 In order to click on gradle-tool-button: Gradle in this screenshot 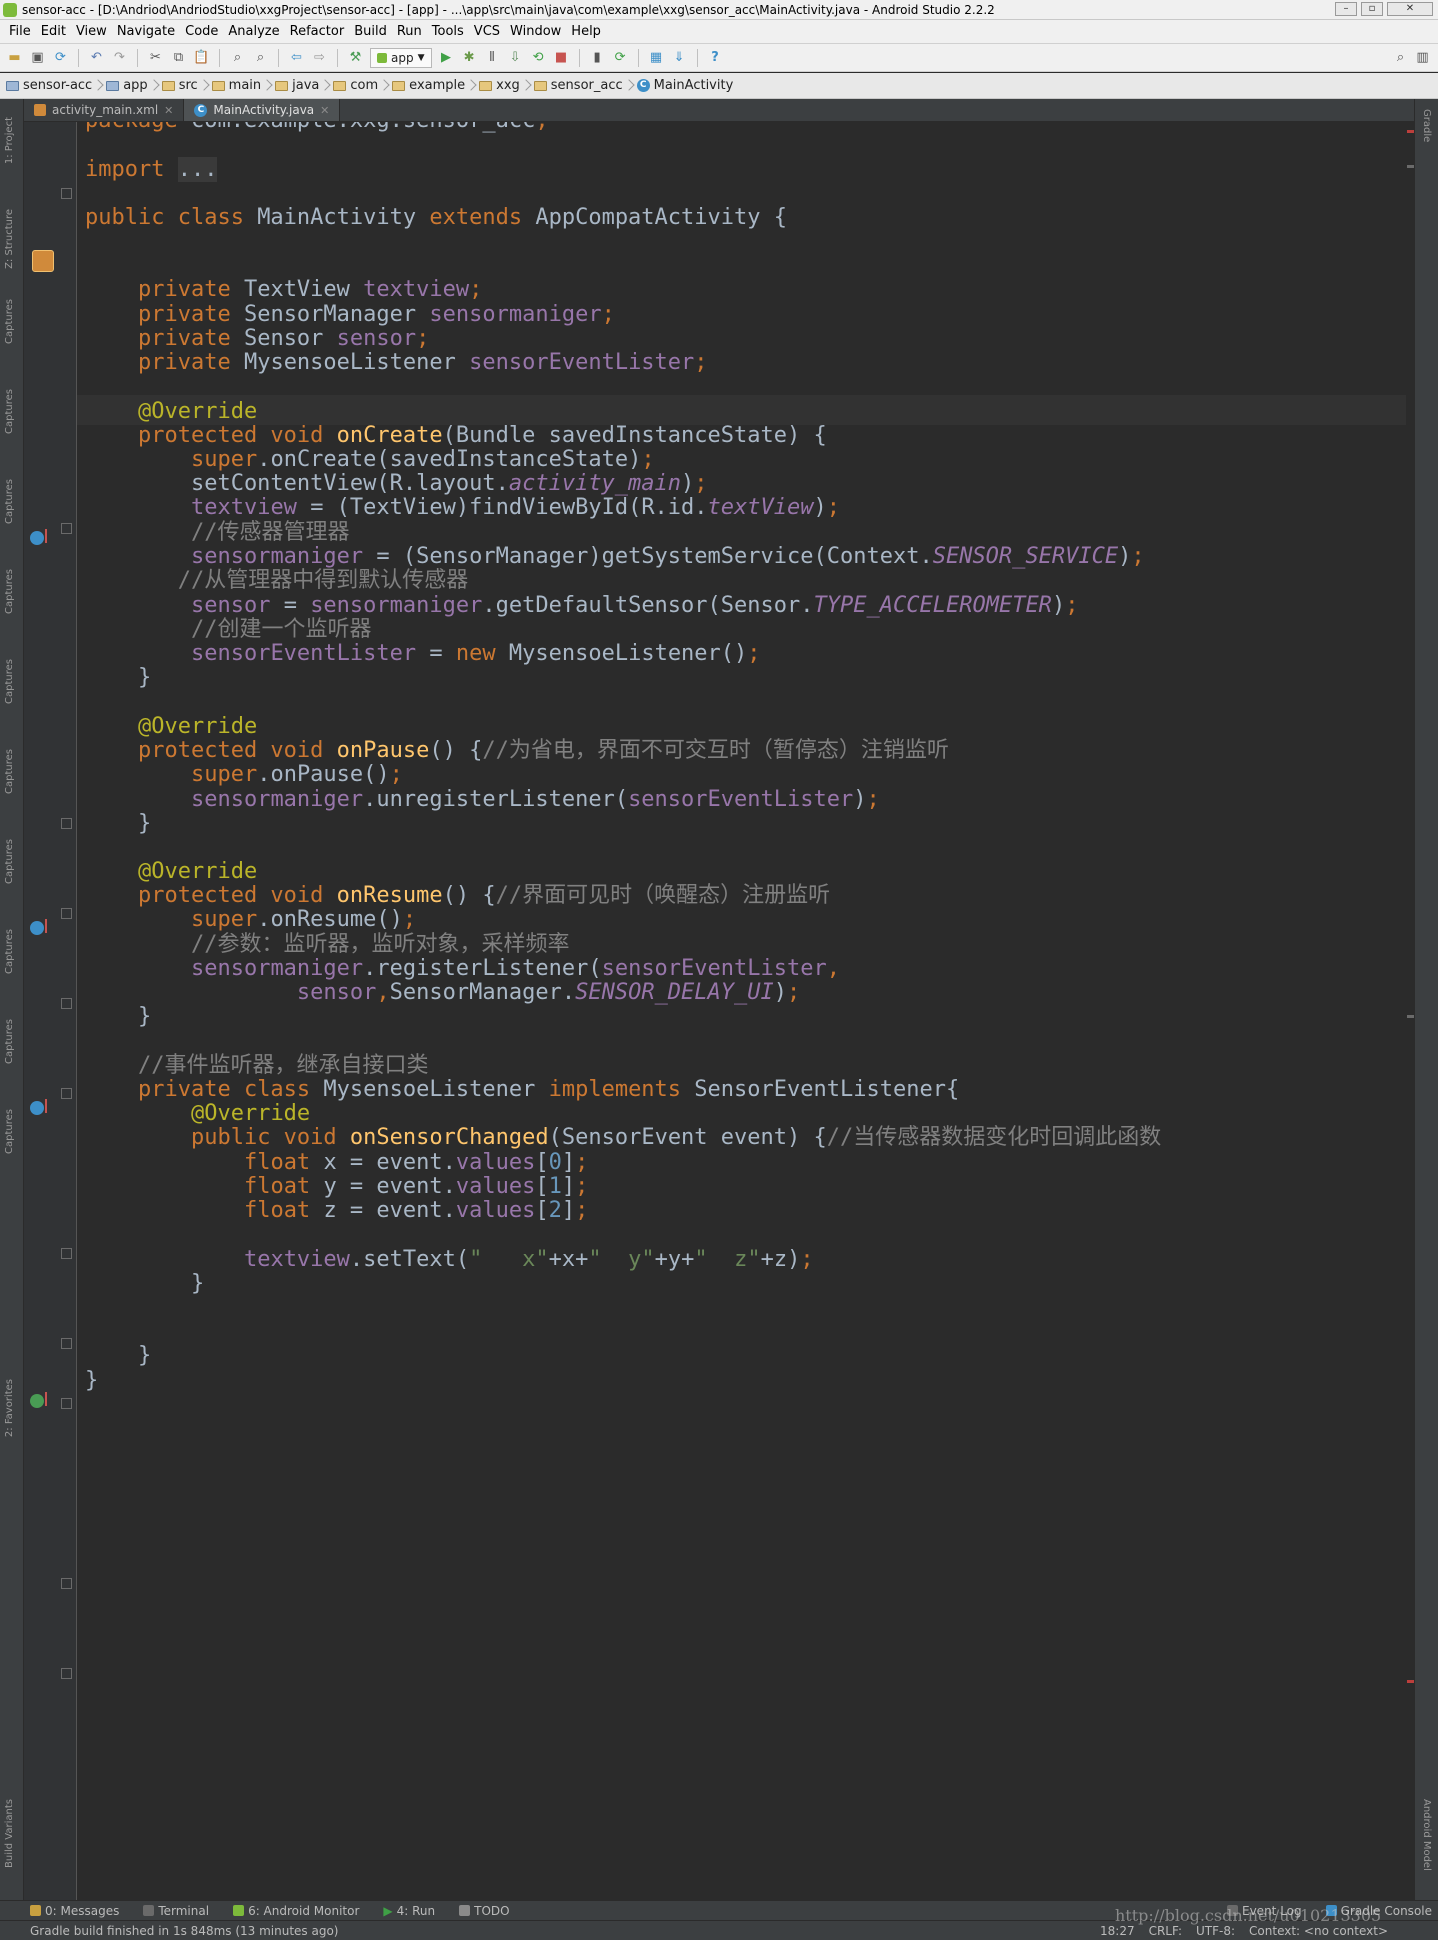, I will do `click(1426, 125)`.